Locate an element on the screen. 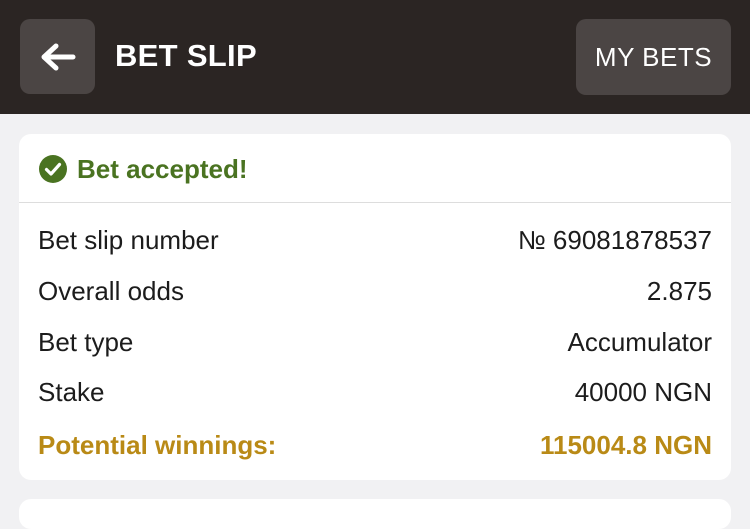 The height and width of the screenshot is (529, 750). detail-value: 115004.8 NGN is located at coordinates (625, 445).